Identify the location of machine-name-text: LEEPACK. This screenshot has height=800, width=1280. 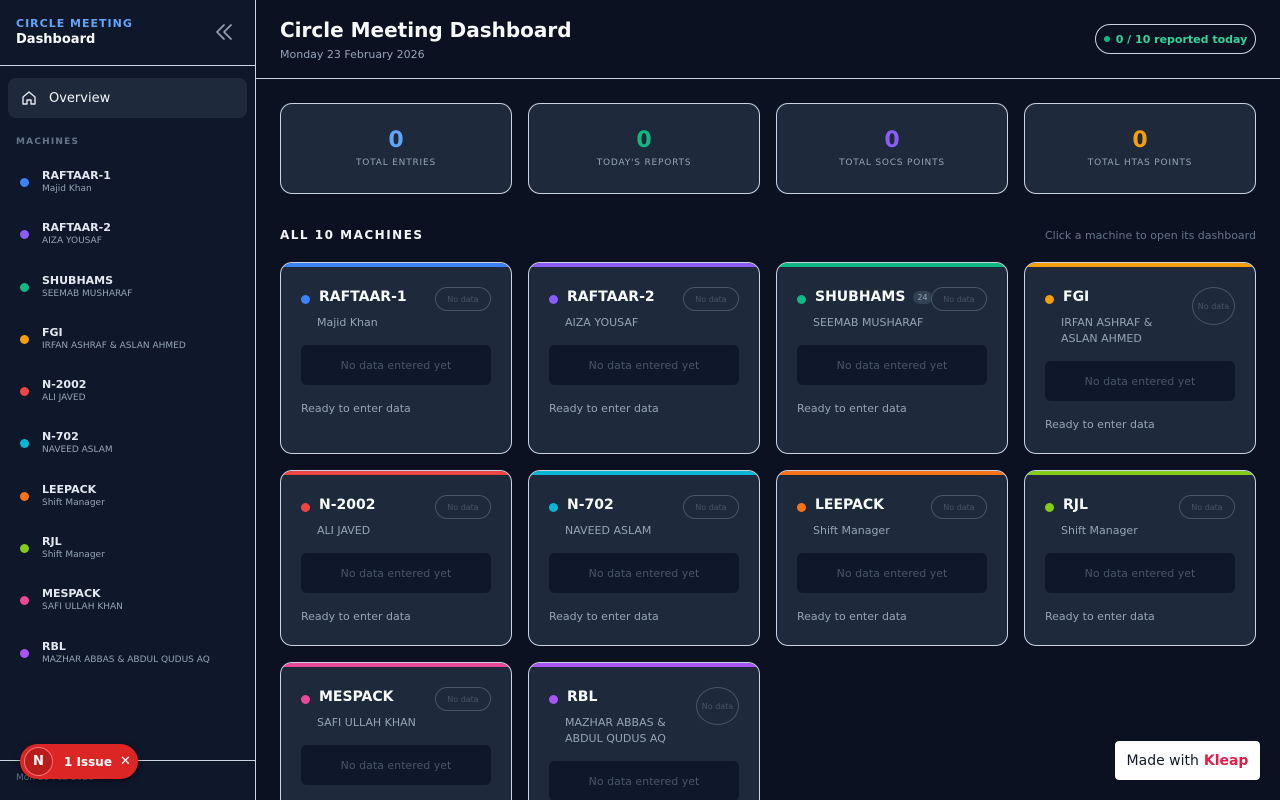
(849, 505).